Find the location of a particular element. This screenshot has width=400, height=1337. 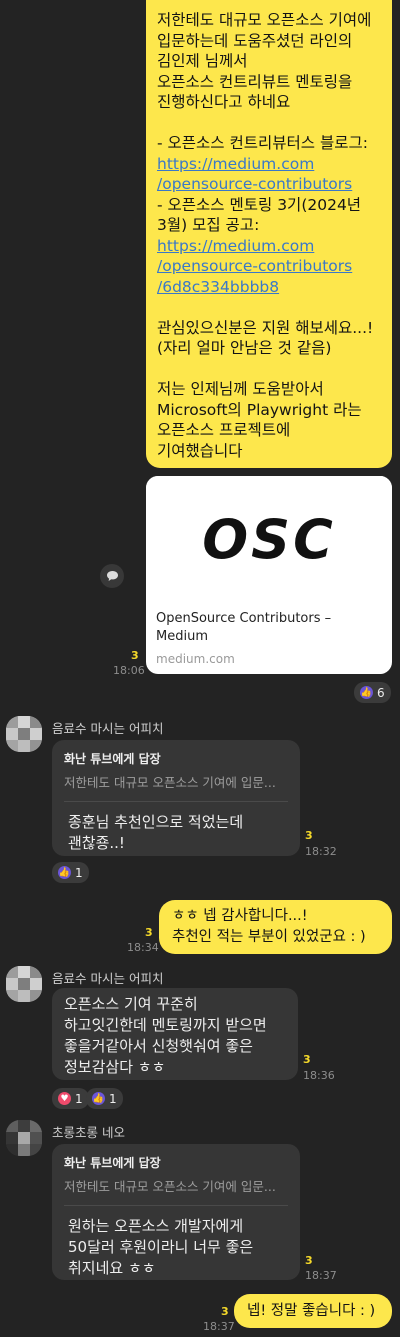

message-line: 취지네요 ㅎㅎ is located at coordinates (112, 1268).